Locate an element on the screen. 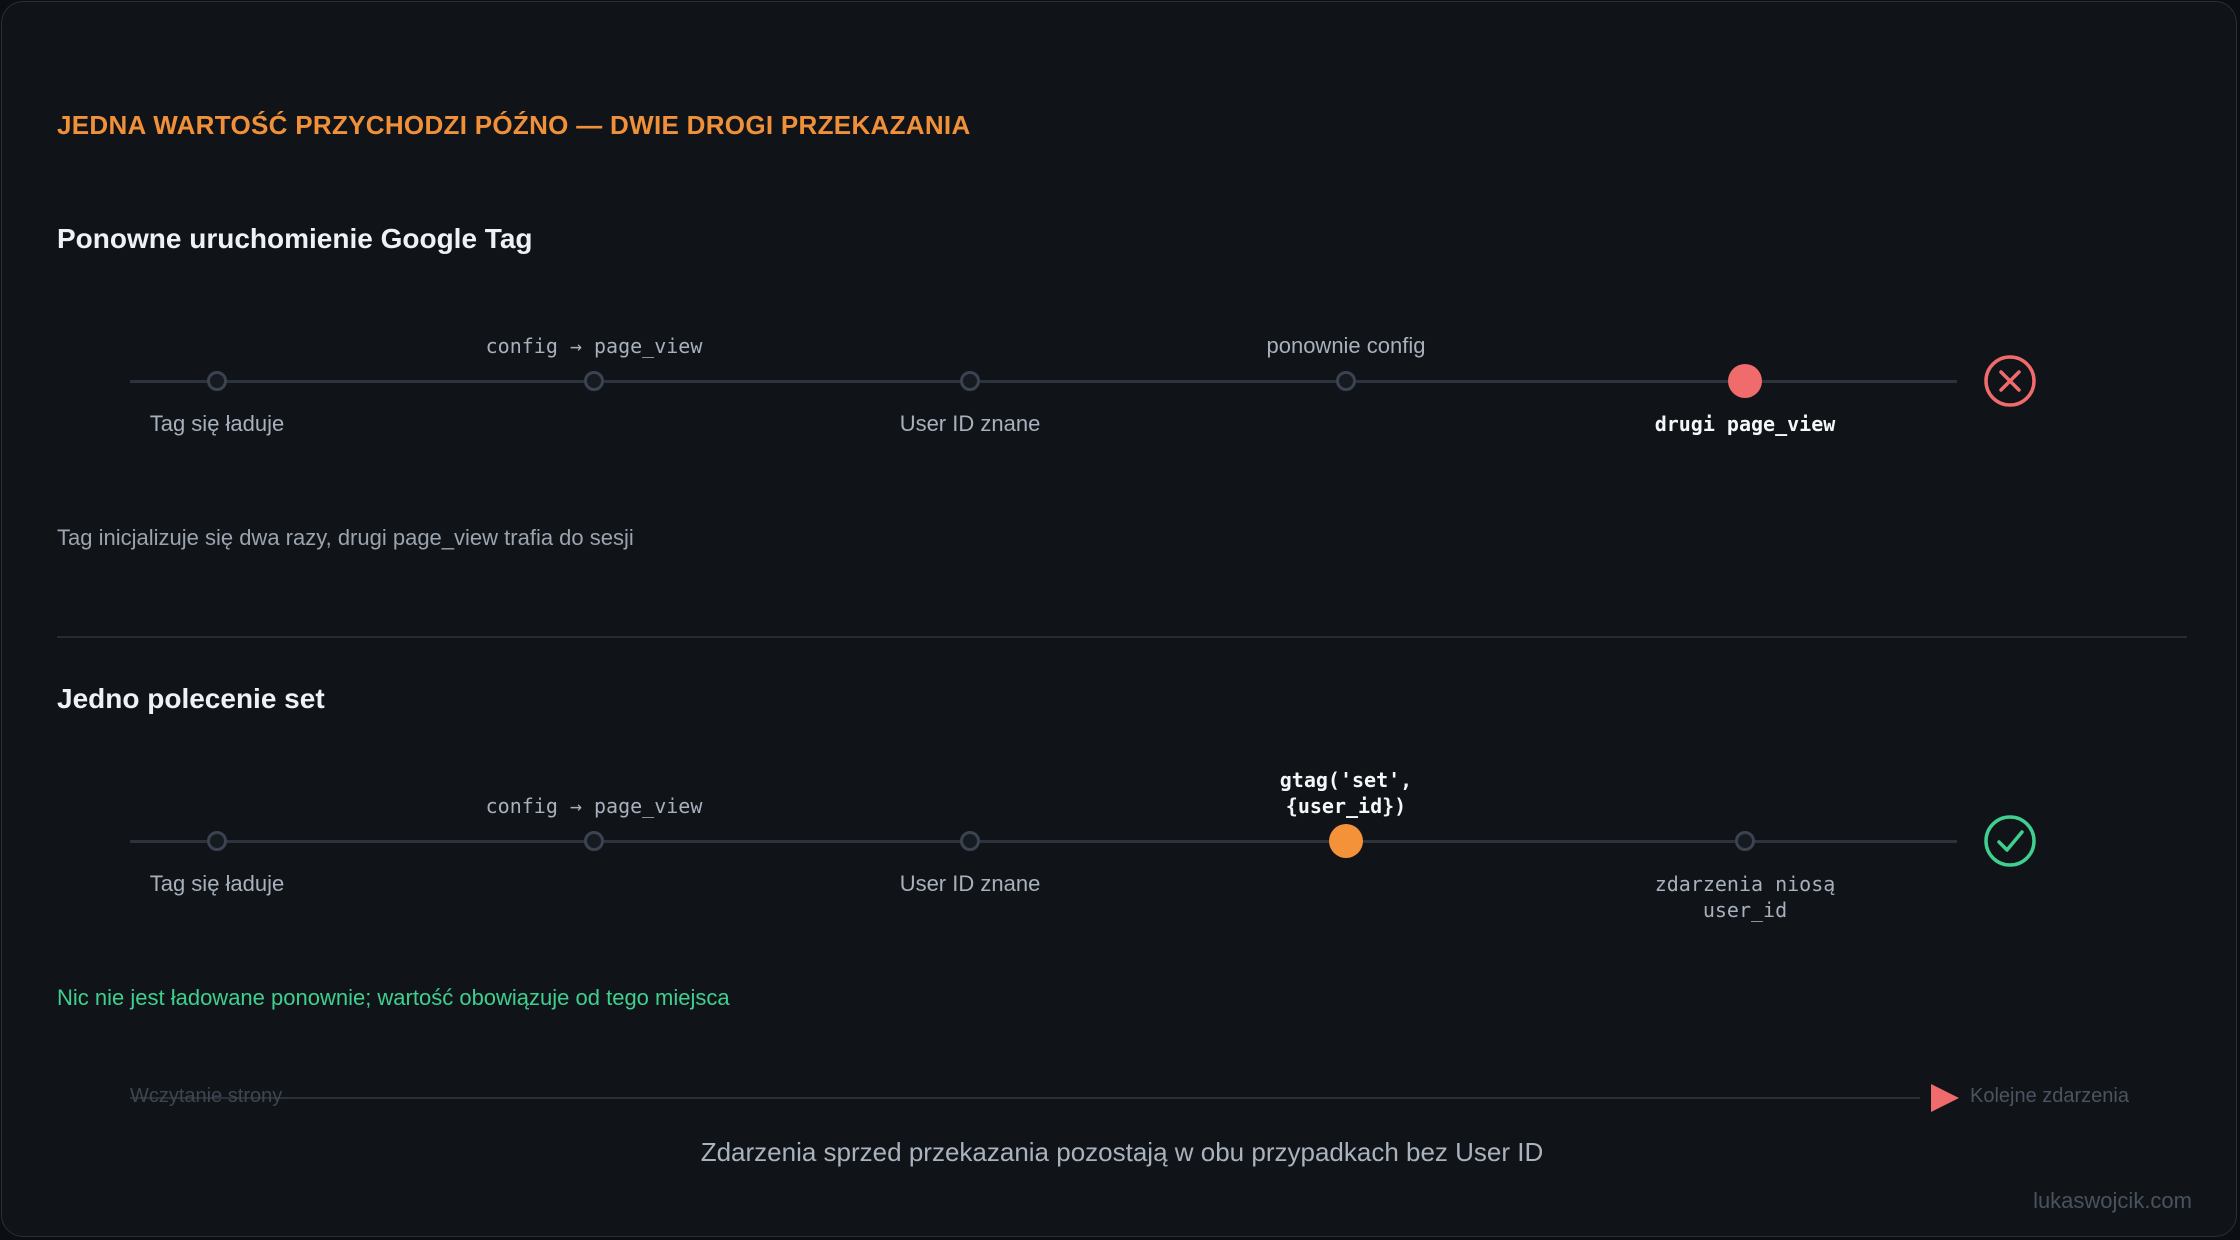 This screenshot has width=2240, height=1240. check-circle-icon is located at coordinates (2010, 841).